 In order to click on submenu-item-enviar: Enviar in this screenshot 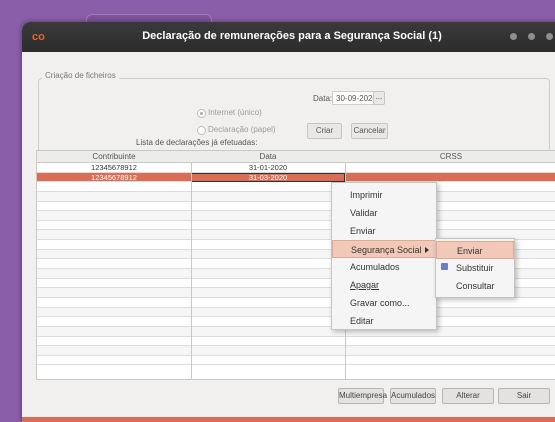, I will do `click(475, 250)`.